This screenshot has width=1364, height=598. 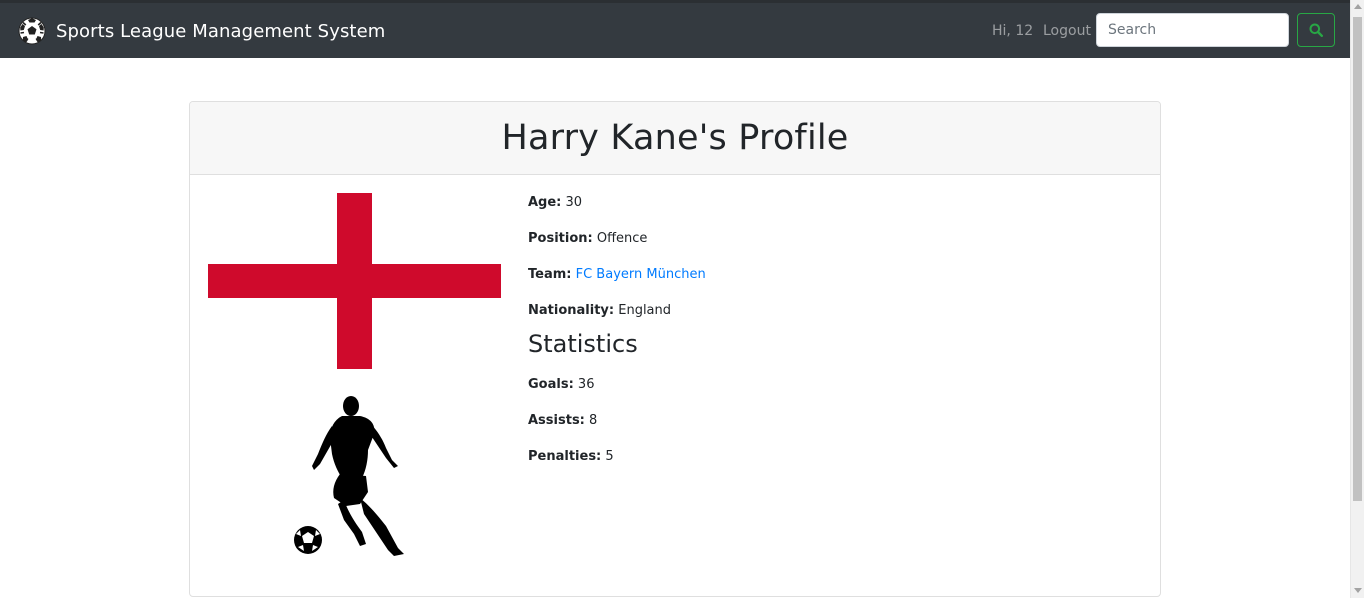 I want to click on search-icon, so click(x=1316, y=30).